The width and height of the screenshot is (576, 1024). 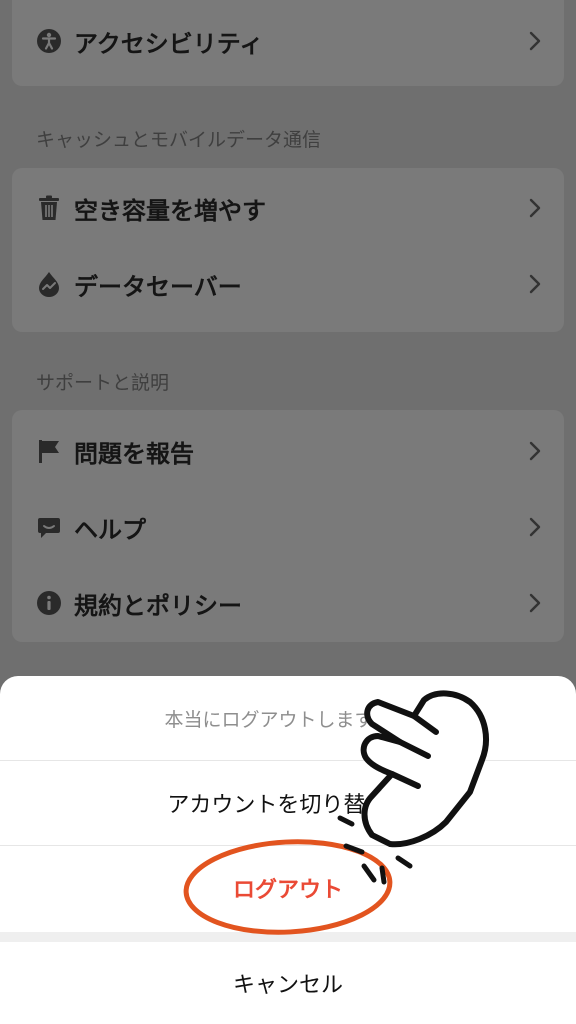 I want to click on row-report-problem: 問題を報告, so click(x=288, y=451).